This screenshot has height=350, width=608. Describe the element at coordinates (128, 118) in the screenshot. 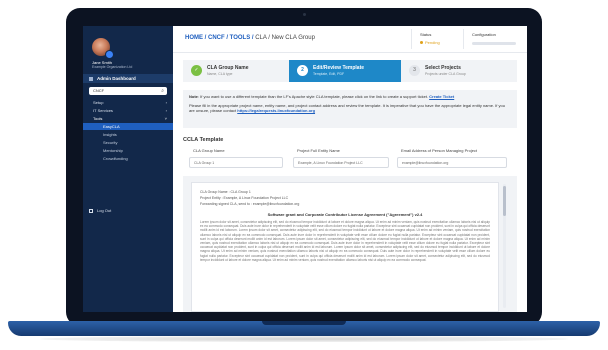

I see `sidebar-item-tools: Tools ˅` at that location.